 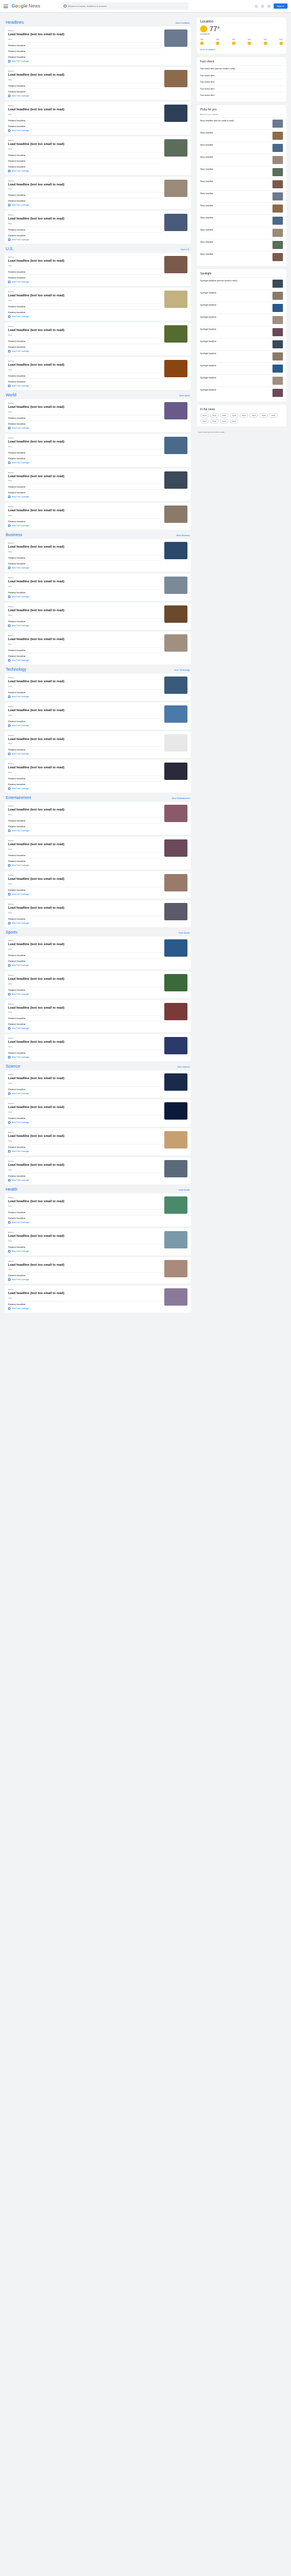 I want to click on panel-item: Fact check item, so click(x=241, y=75).